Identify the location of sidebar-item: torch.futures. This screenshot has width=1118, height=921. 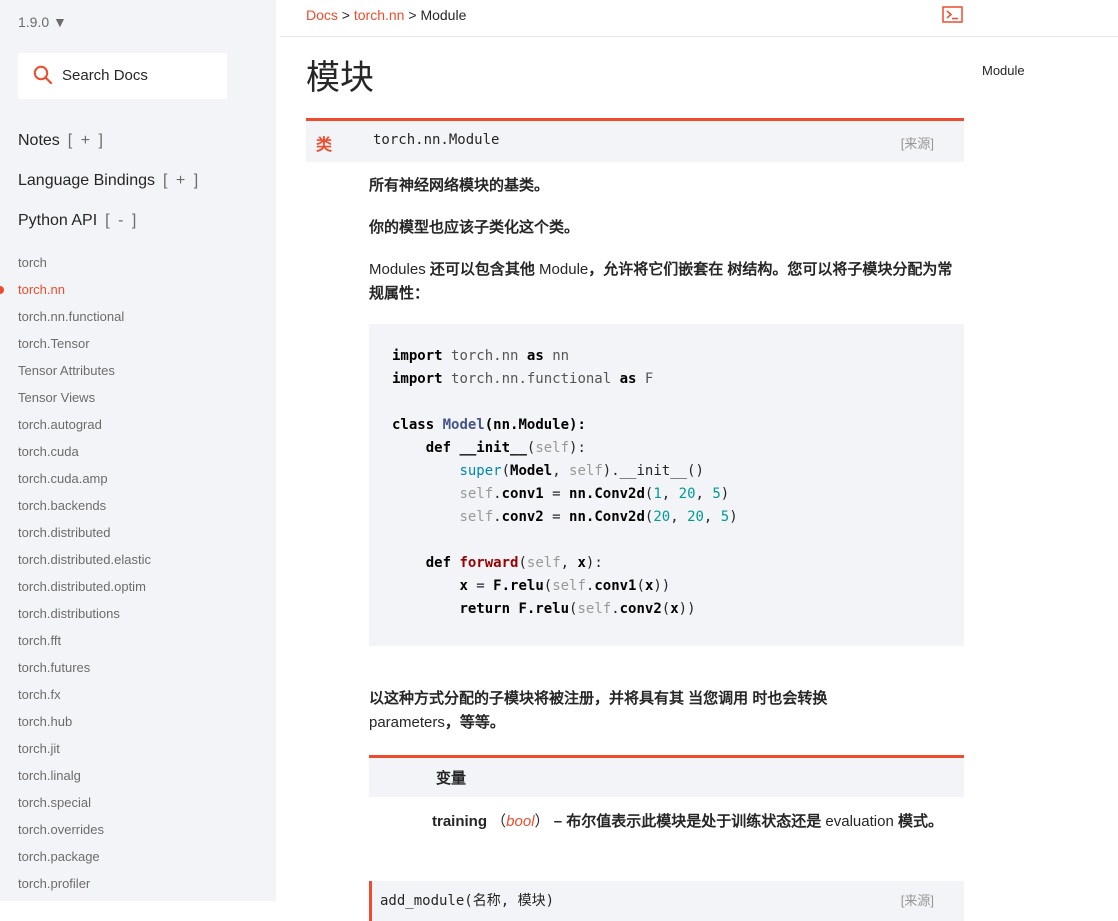
(138, 667).